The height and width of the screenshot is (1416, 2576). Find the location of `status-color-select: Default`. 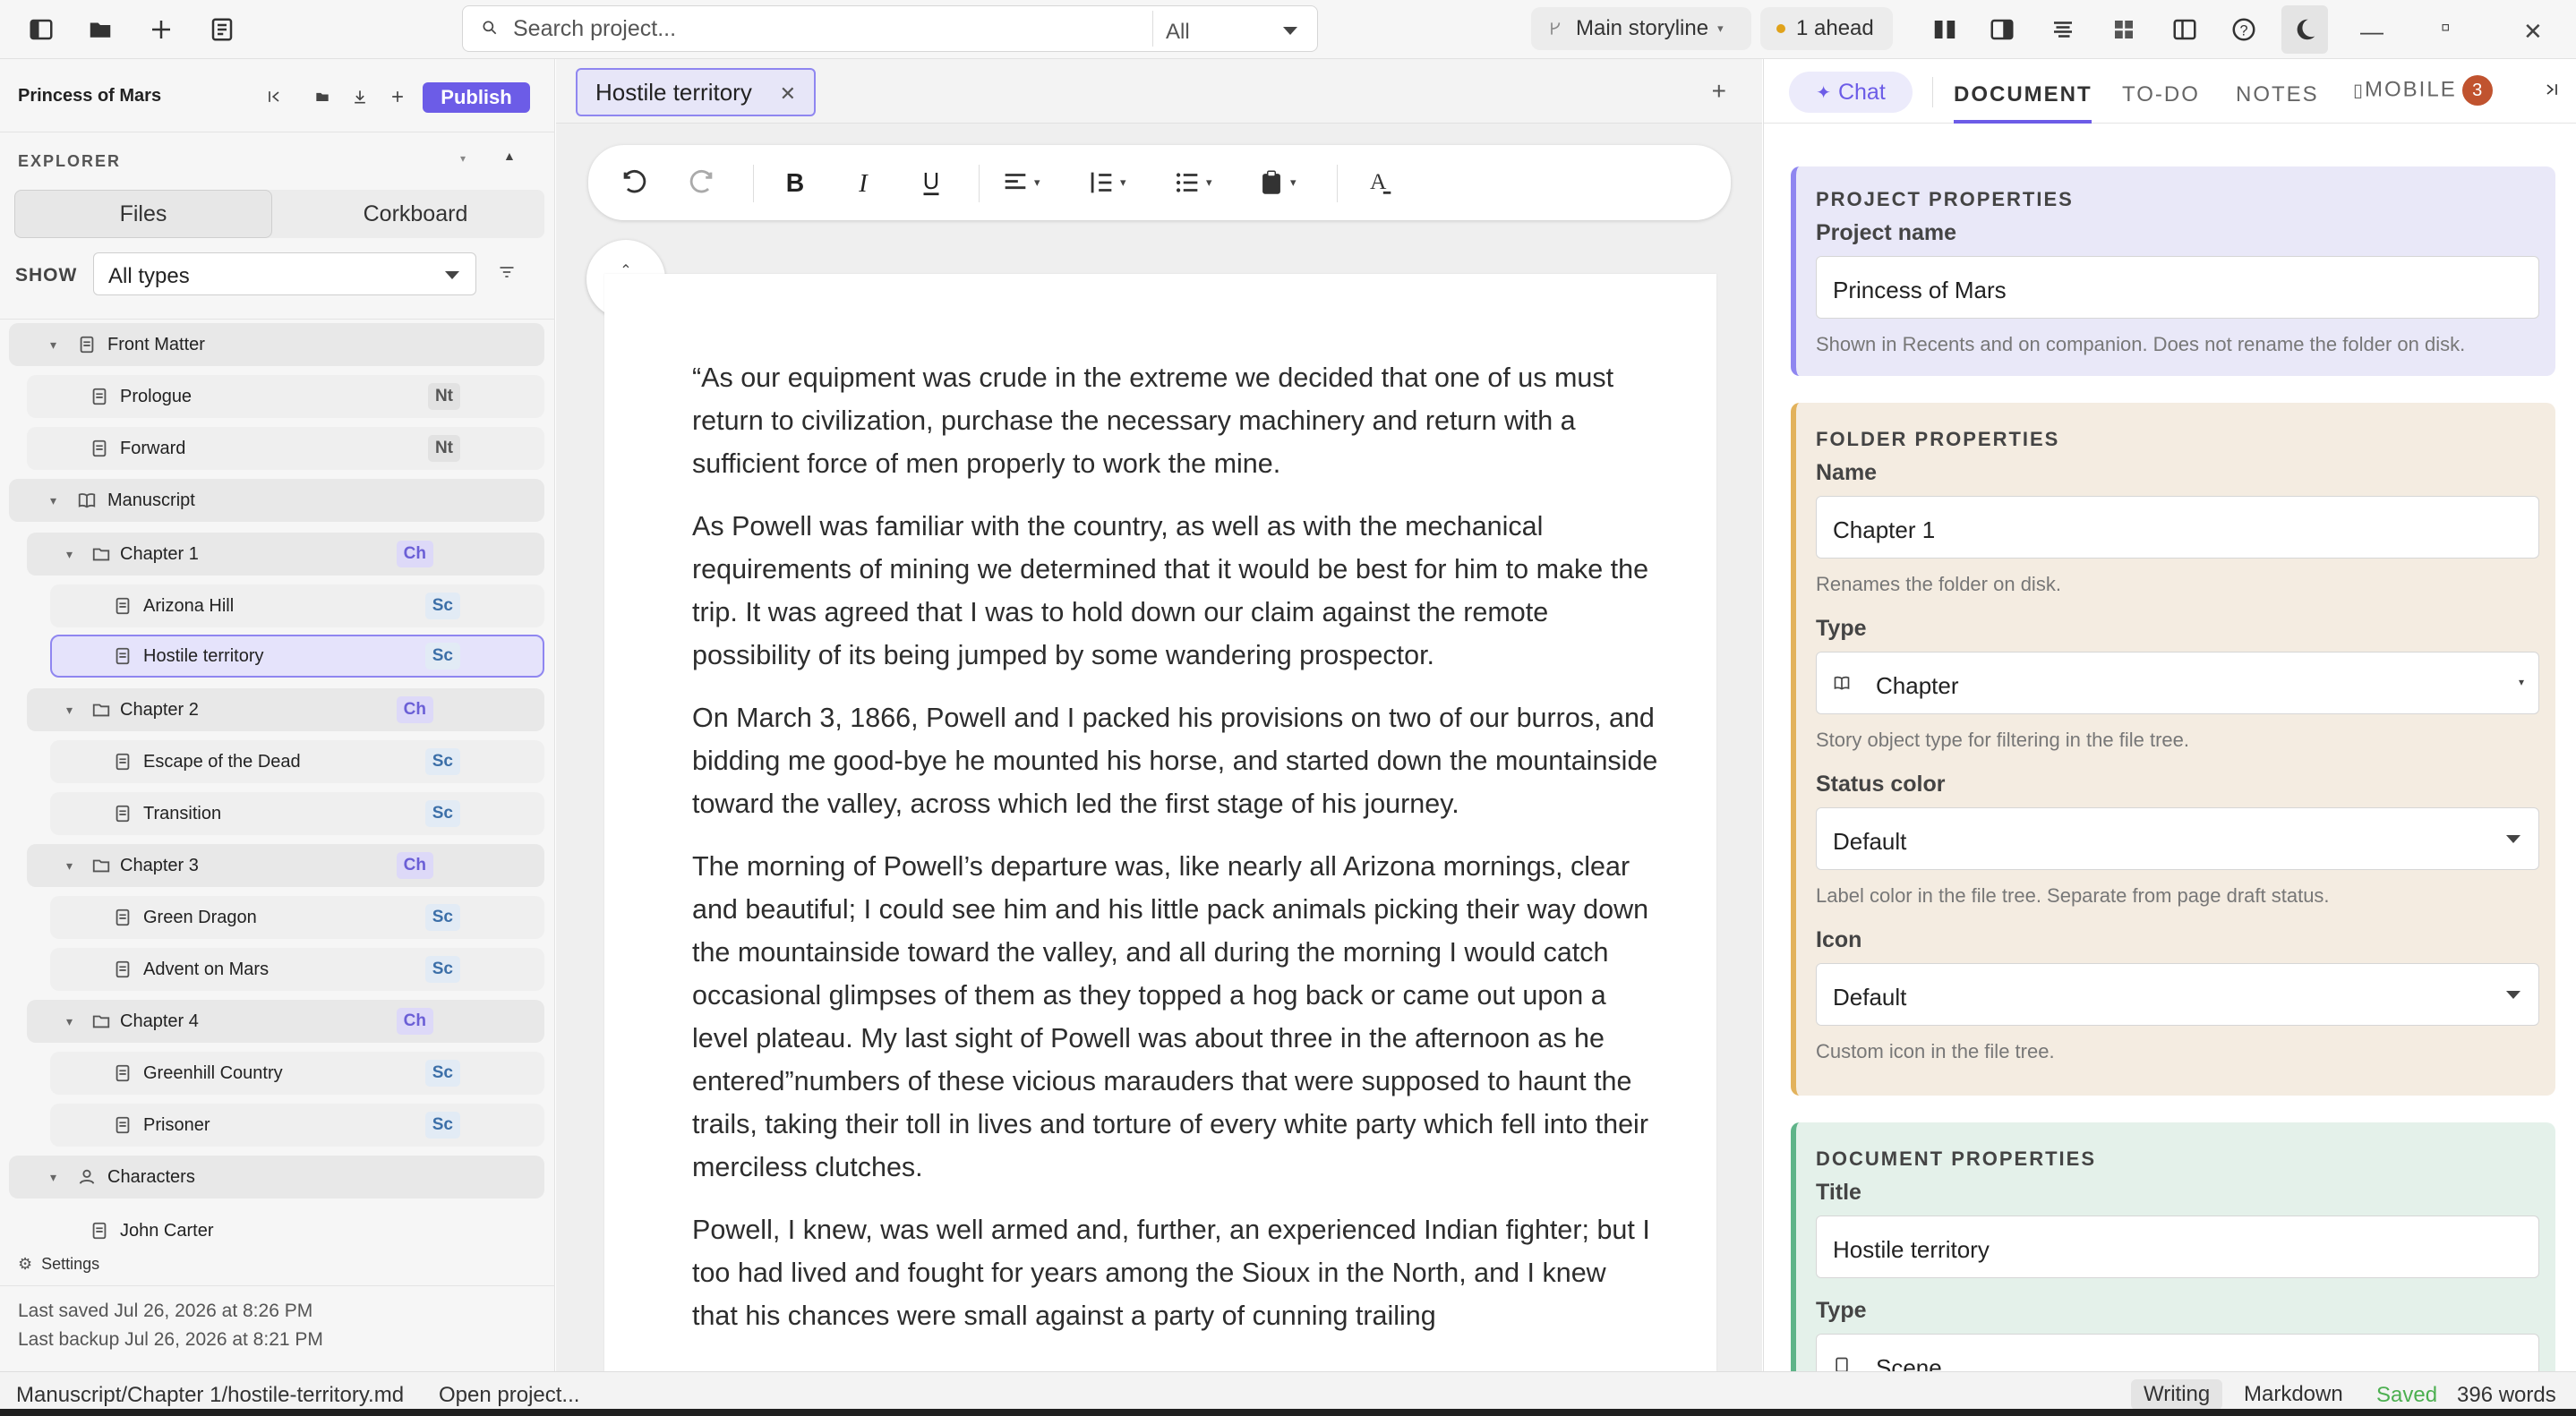

status-color-select: Default is located at coordinates (2177, 838).